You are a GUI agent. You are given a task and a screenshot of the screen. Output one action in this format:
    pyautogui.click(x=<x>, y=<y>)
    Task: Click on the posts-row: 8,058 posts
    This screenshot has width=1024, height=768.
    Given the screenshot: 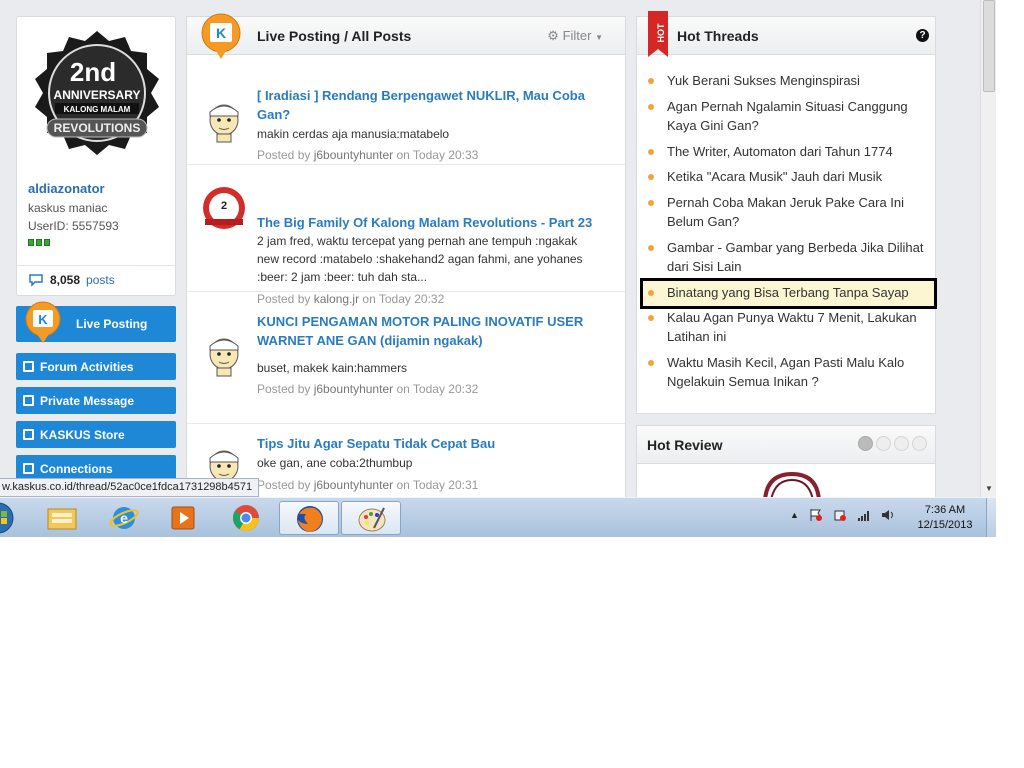 What is the action you would take?
    pyautogui.click(x=71, y=280)
    